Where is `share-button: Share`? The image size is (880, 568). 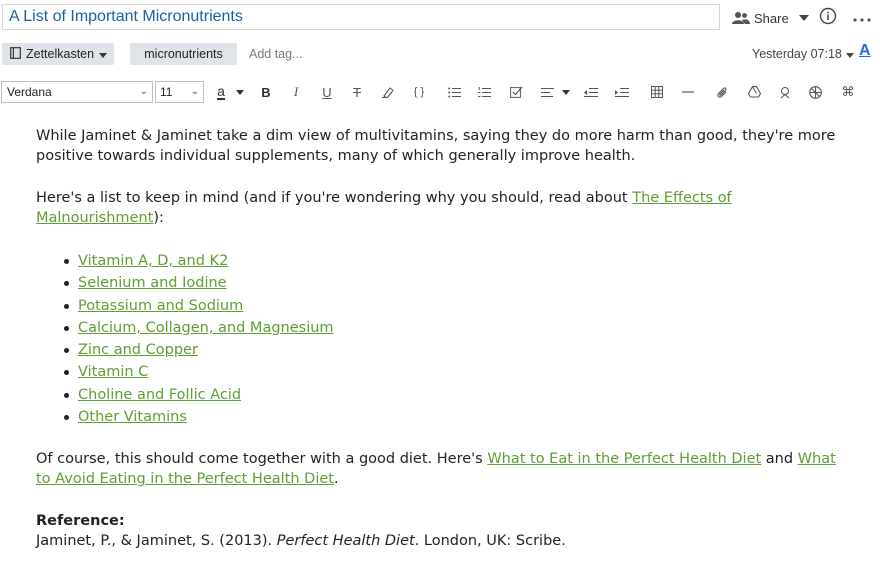 share-button: Share is located at coordinates (770, 18).